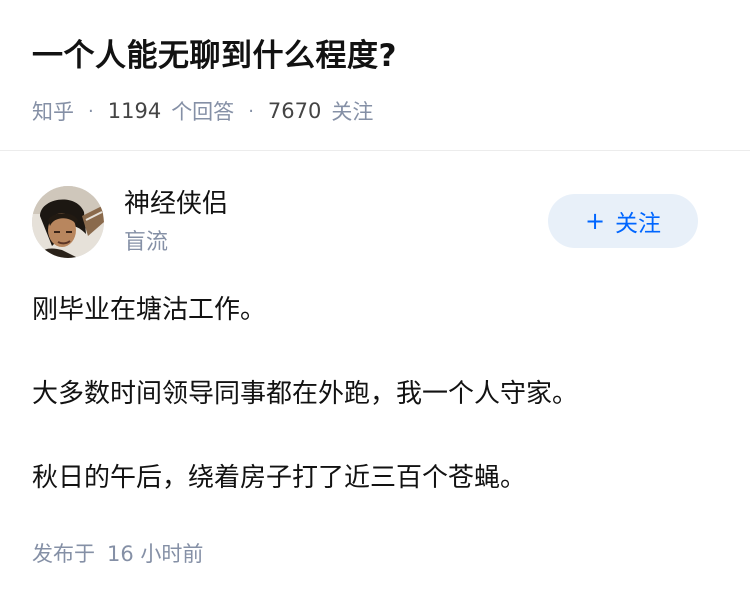 This screenshot has height=606, width=750. I want to click on source-label: 知乎, so click(53, 111).